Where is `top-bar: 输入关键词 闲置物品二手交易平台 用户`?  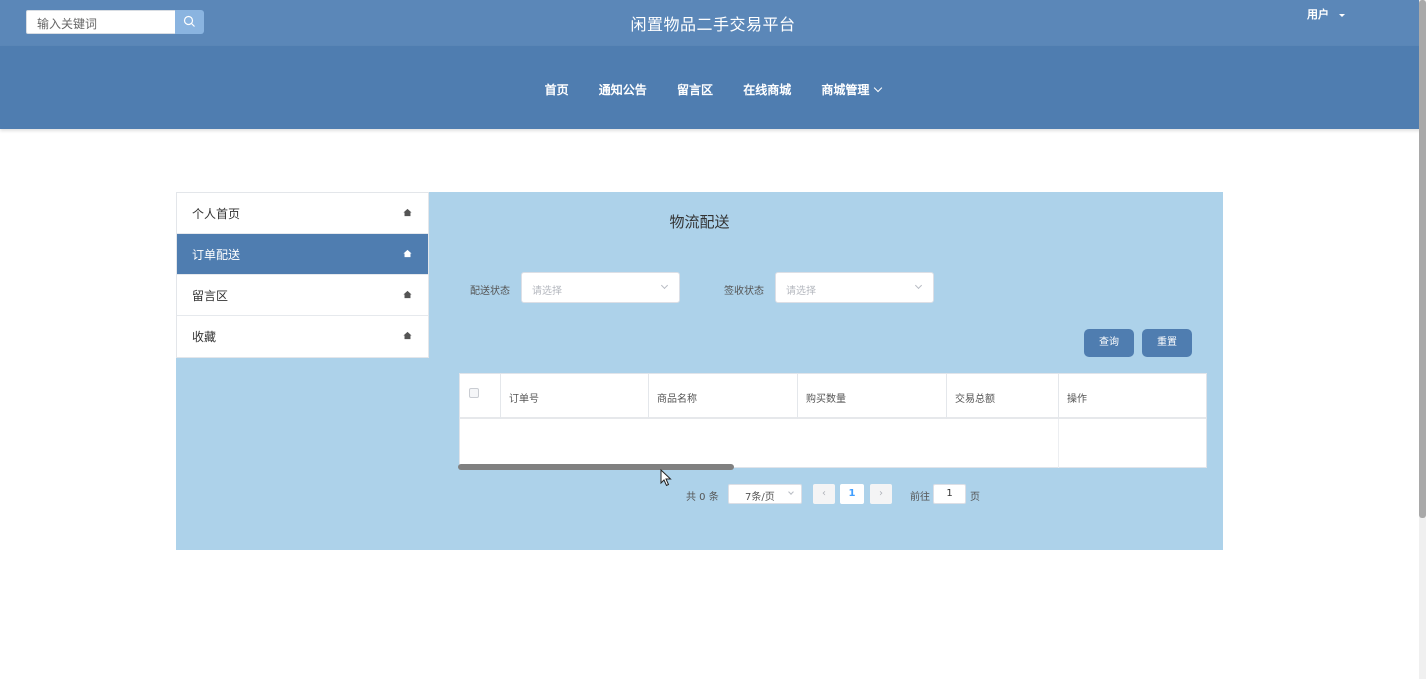 top-bar: 输入关键词 闲置物品二手交易平台 用户 is located at coordinates (713, 23).